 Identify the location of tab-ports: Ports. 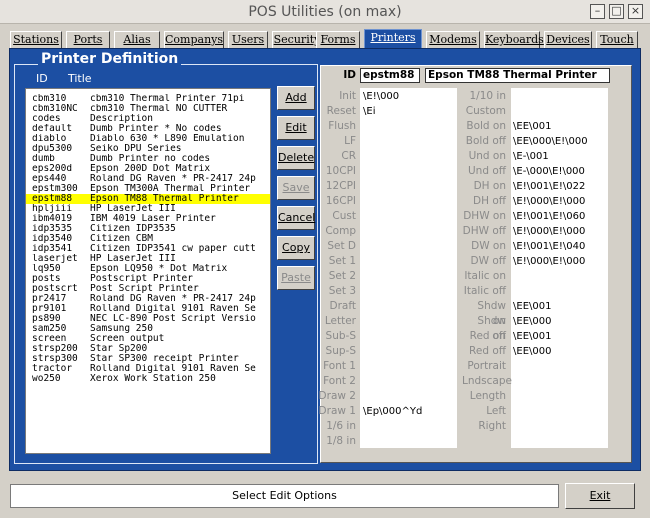
(88, 40).